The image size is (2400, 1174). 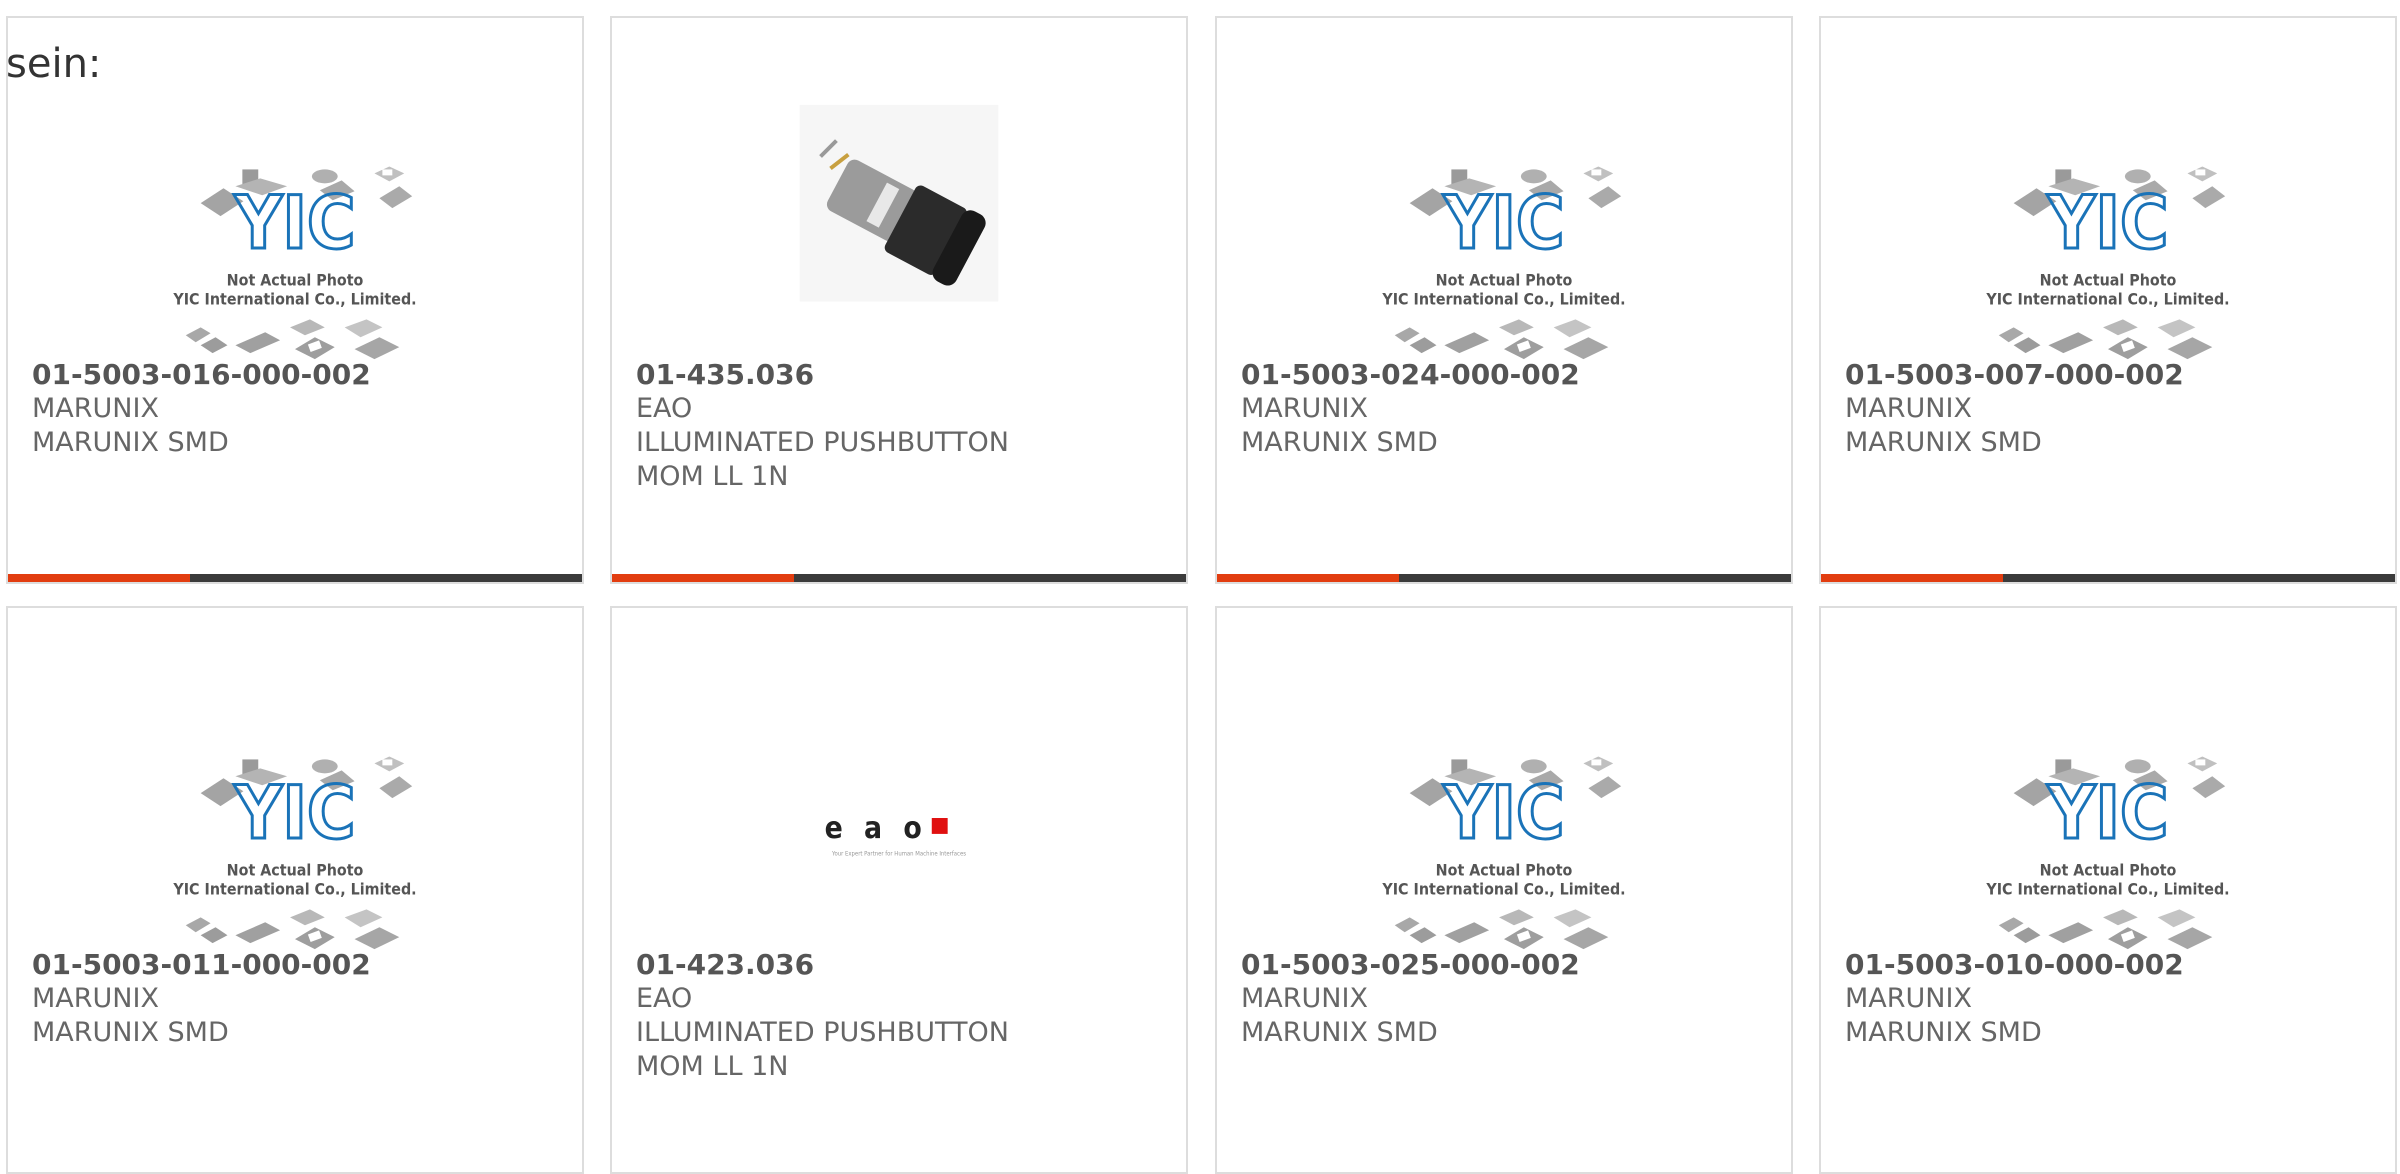 What do you see at coordinates (2110, 965) in the screenshot?
I see `part-number-link: 01-5003-010-000-002` at bounding box center [2110, 965].